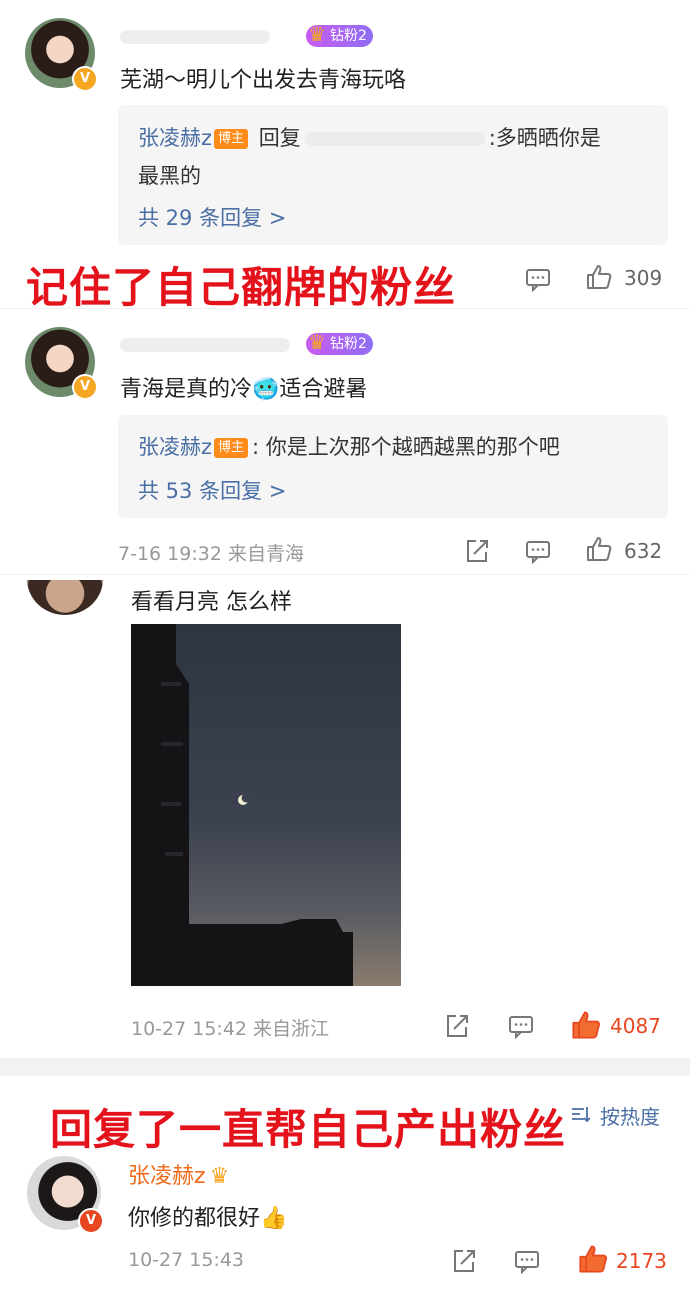  What do you see at coordinates (212, 490) in the screenshot?
I see `view-replies-link: 共 53 条回复 >` at bounding box center [212, 490].